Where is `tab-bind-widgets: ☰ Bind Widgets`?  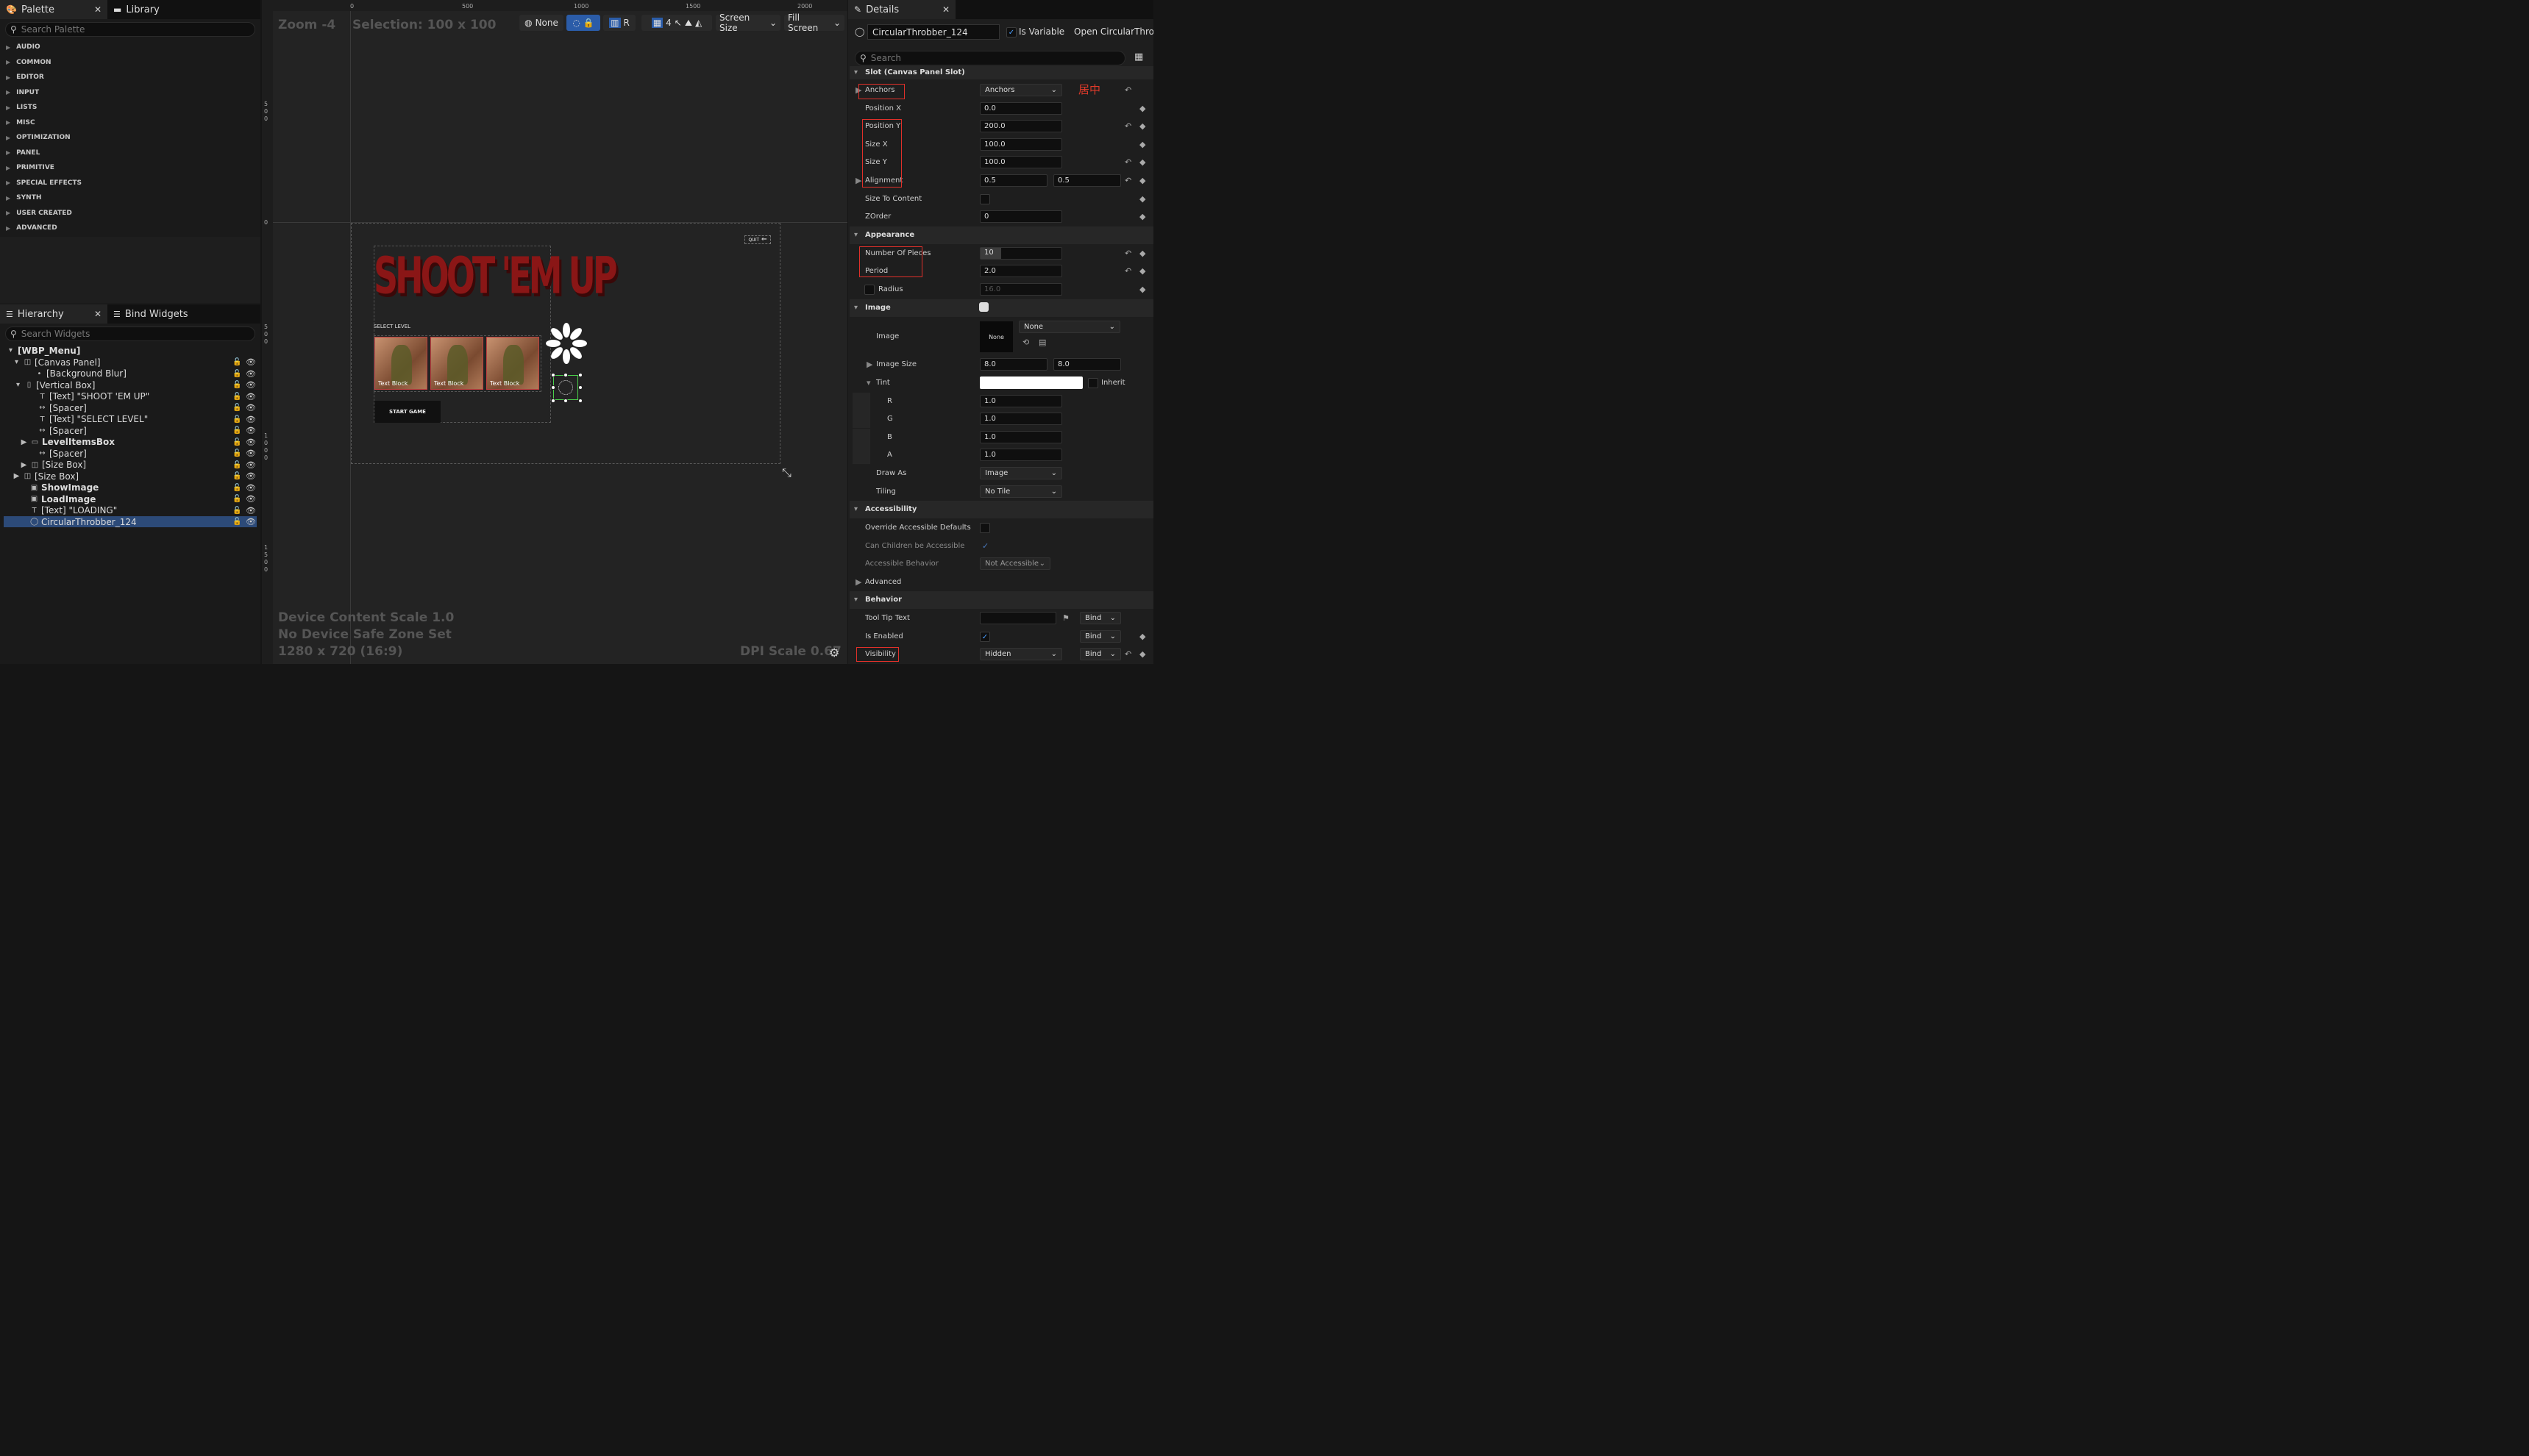 tab-bind-widgets: ☰ Bind Widgets is located at coordinates (150, 314).